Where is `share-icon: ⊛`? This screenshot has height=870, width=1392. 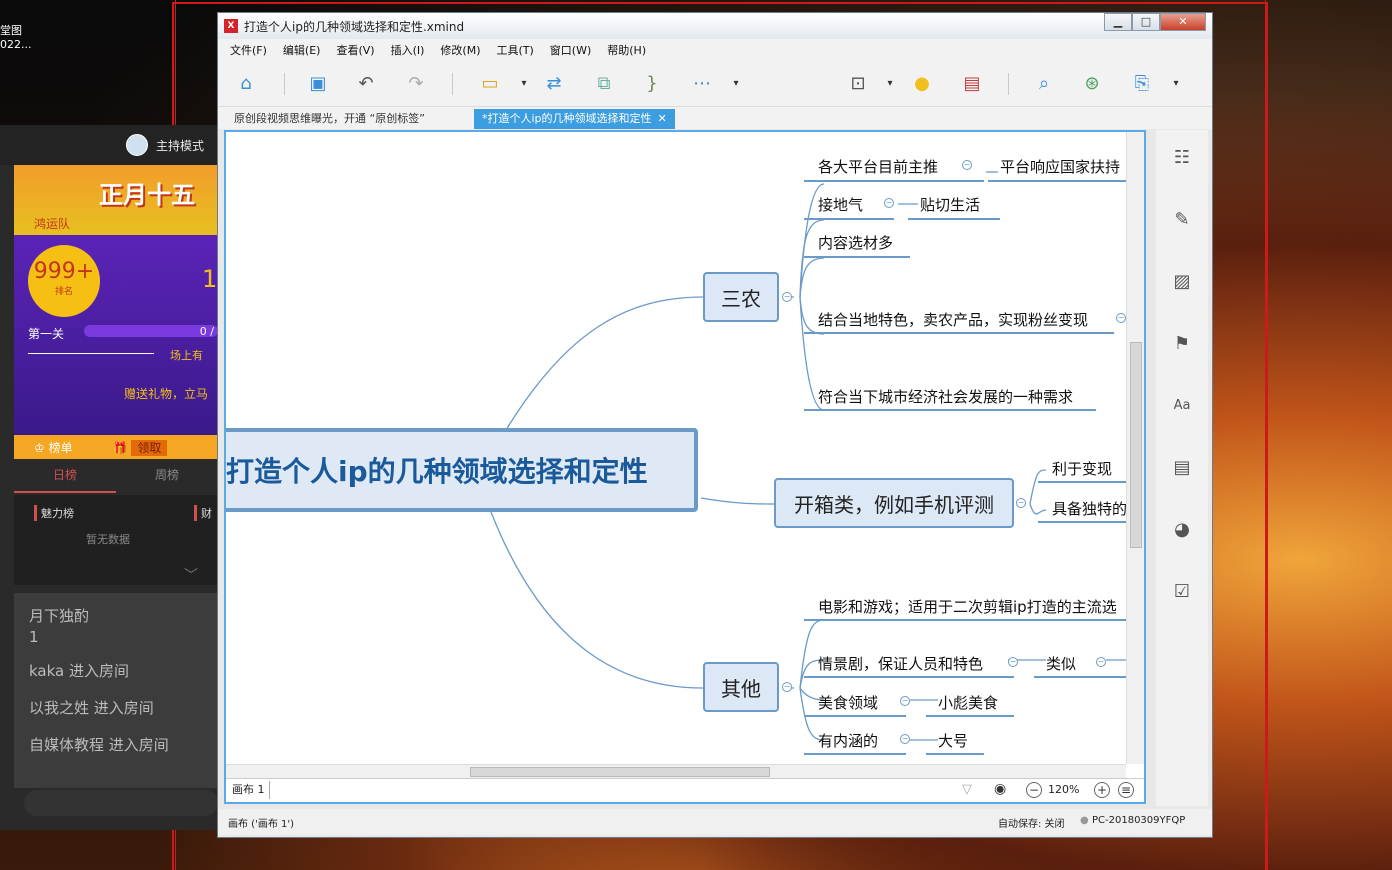 share-icon: ⊛ is located at coordinates (1092, 84).